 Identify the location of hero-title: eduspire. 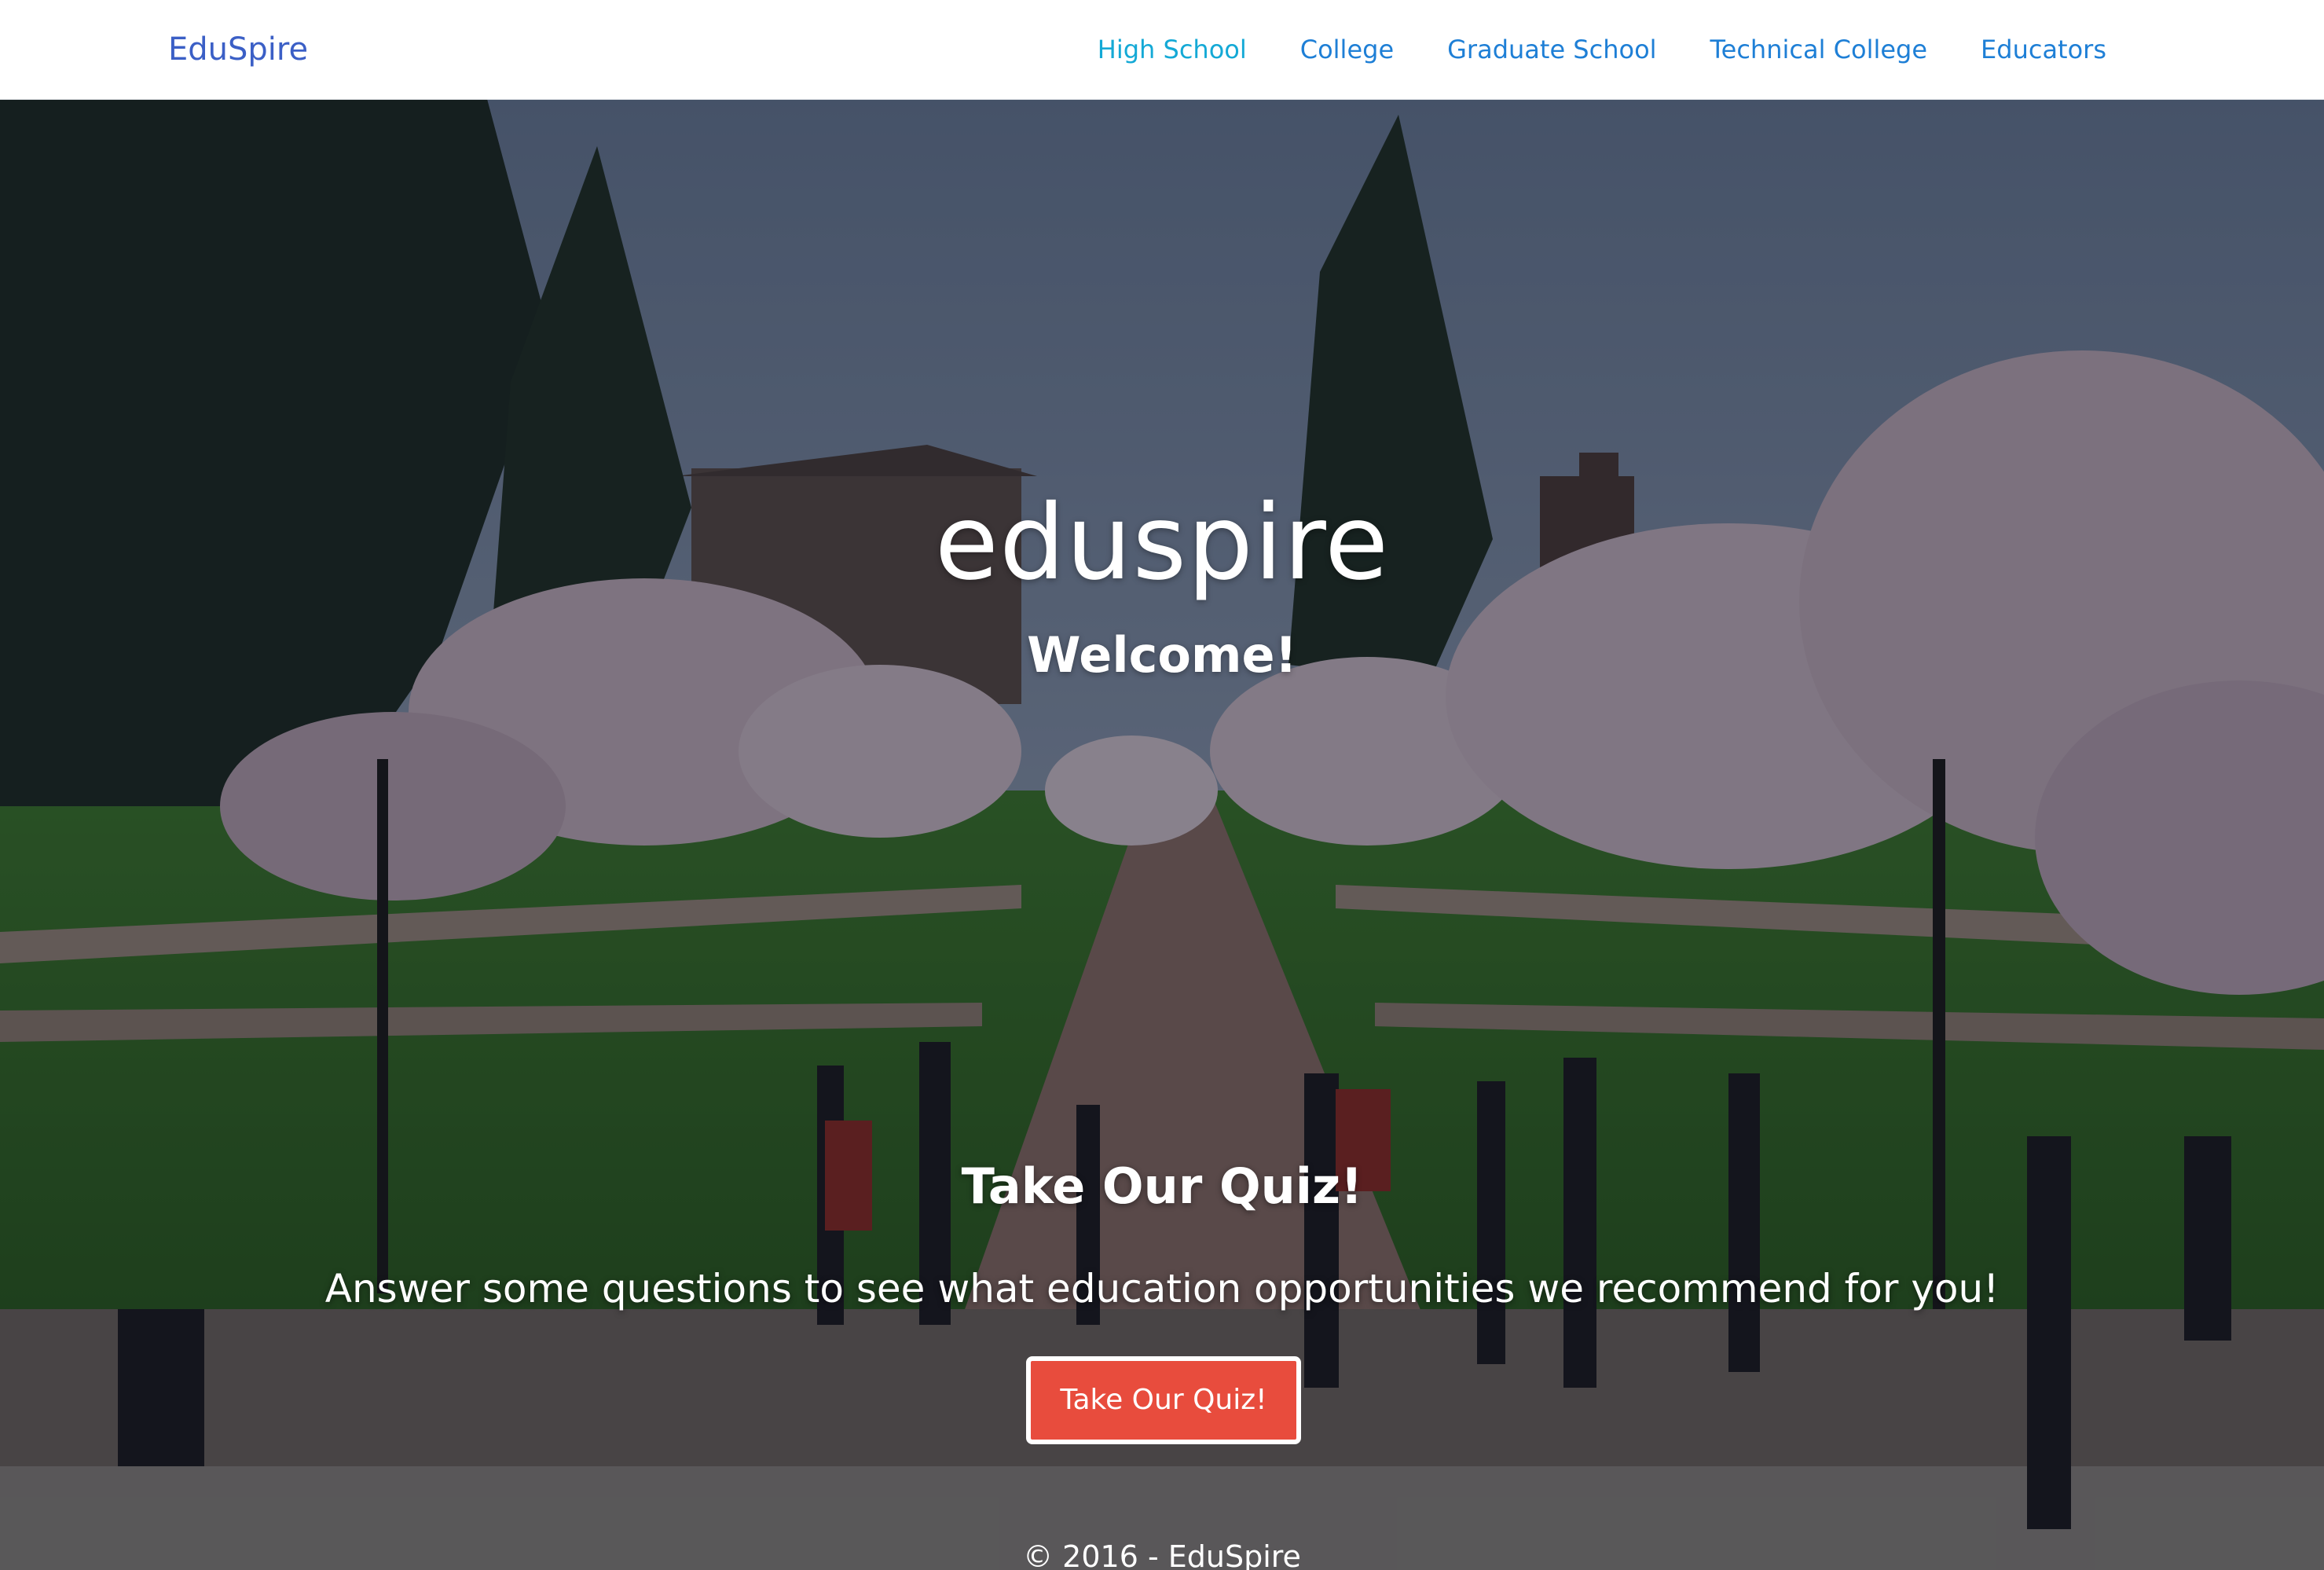
(1162, 542).